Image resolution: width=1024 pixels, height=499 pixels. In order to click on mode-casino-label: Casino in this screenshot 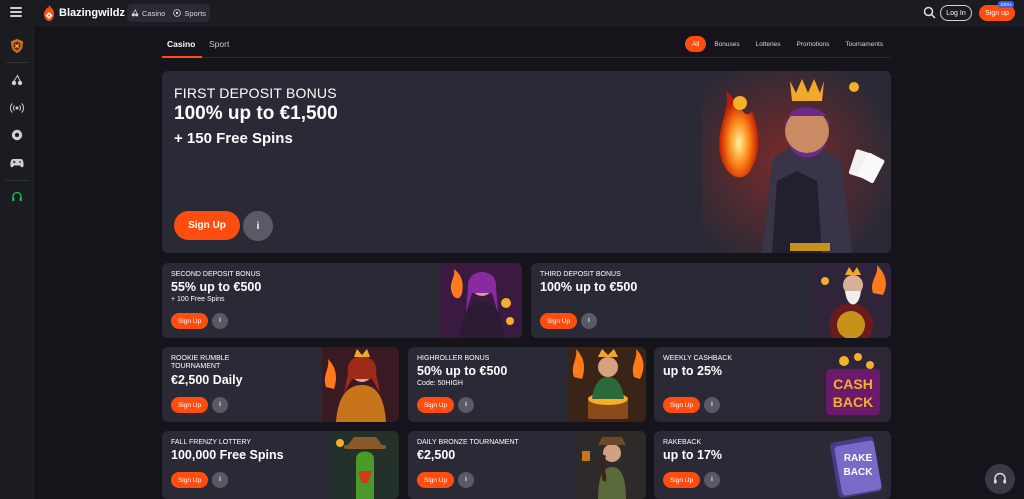, I will do `click(154, 13)`.